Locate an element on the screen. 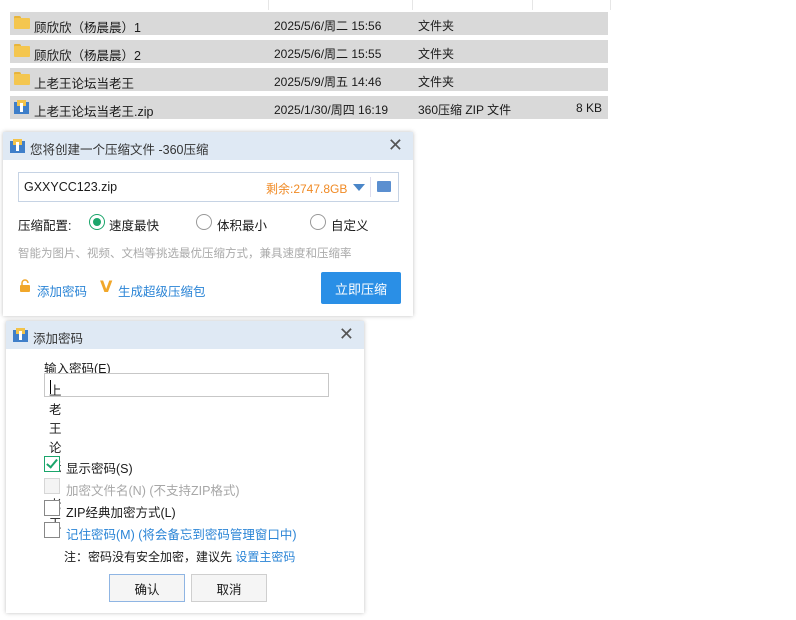  option-custom-label: 自定义 is located at coordinates (350, 224).